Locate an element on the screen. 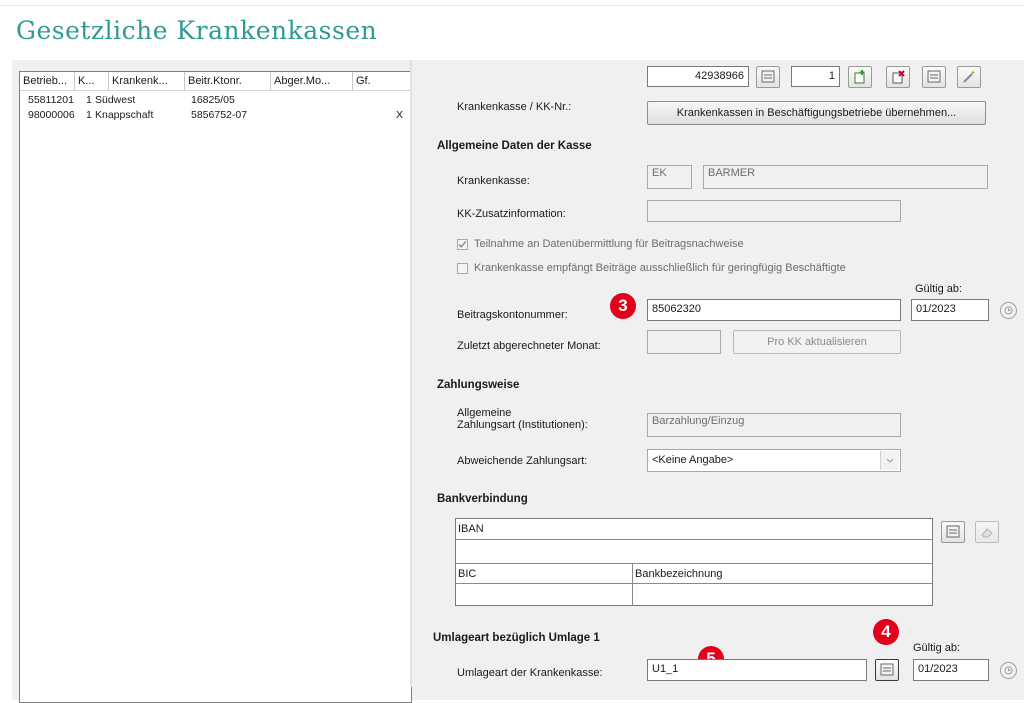 This screenshot has height=703, width=1024. list-item: 55811201 1 Südwest 16825/05 is located at coordinates (215, 100).